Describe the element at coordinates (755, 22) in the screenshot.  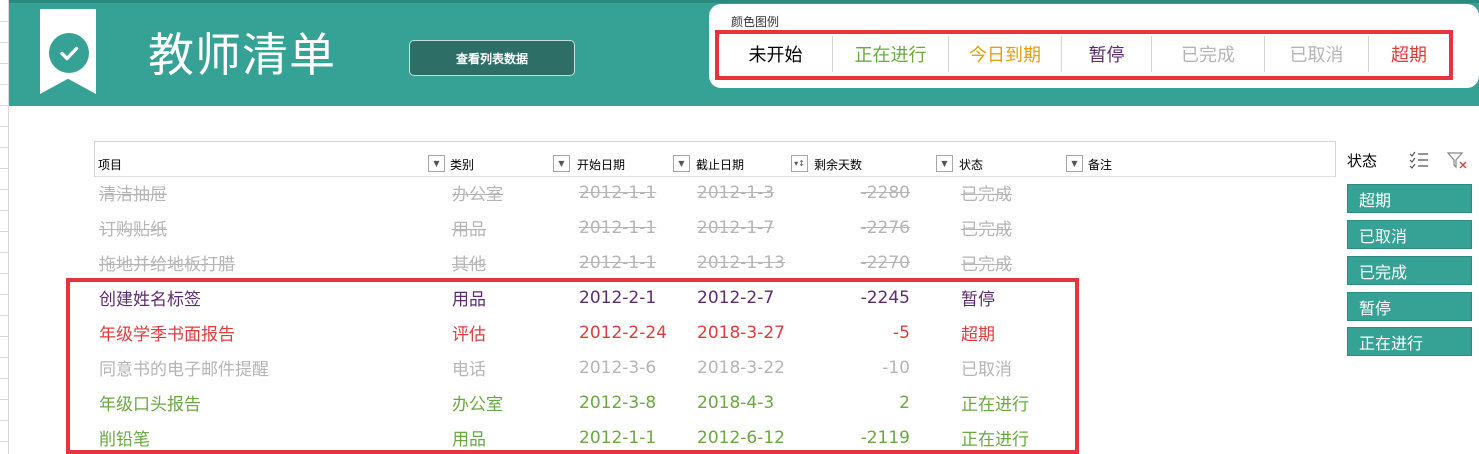
I see `legend-caption: 颜色图例` at that location.